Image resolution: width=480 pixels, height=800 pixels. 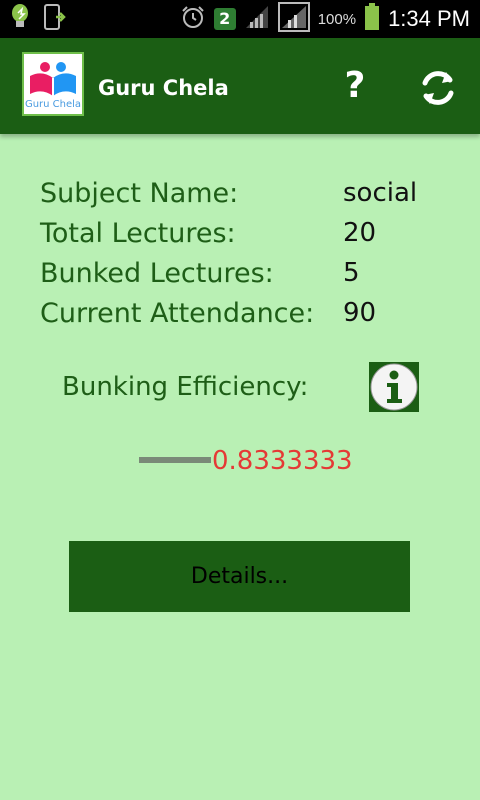 I want to click on subject-row: Subject Name: social, so click(x=250, y=196).